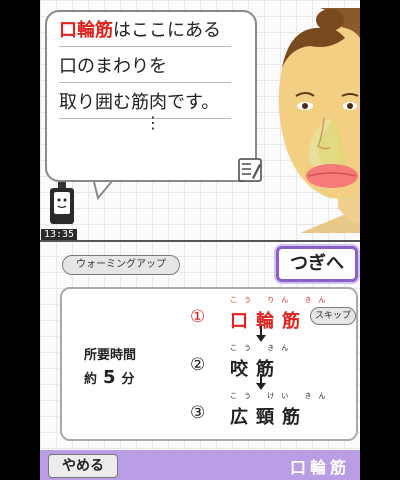 This screenshot has height=480, width=400. I want to click on next-button: つぎへ, so click(317, 264).